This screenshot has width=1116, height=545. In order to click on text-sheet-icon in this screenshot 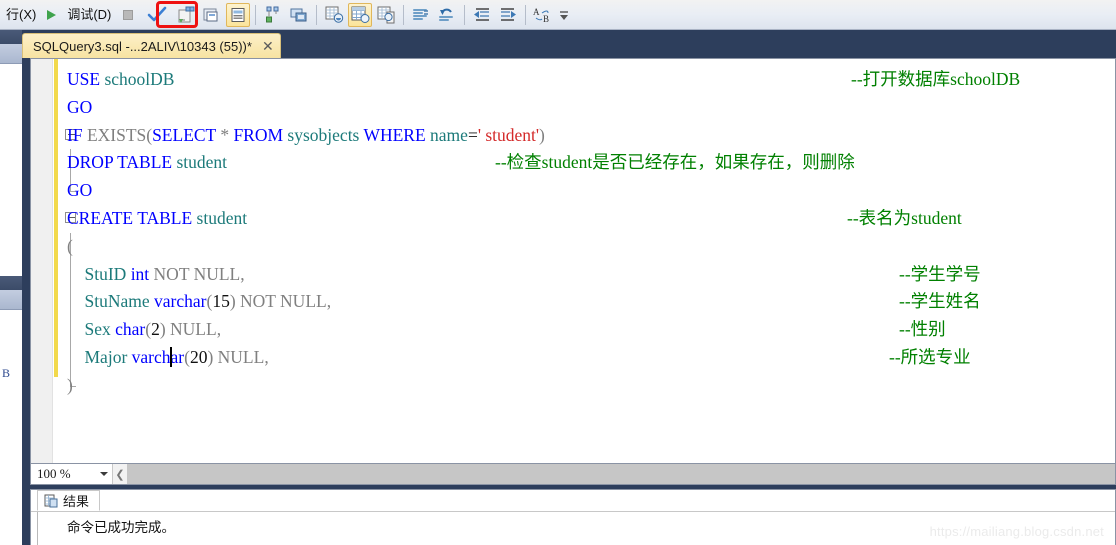, I will do `click(238, 14)`.